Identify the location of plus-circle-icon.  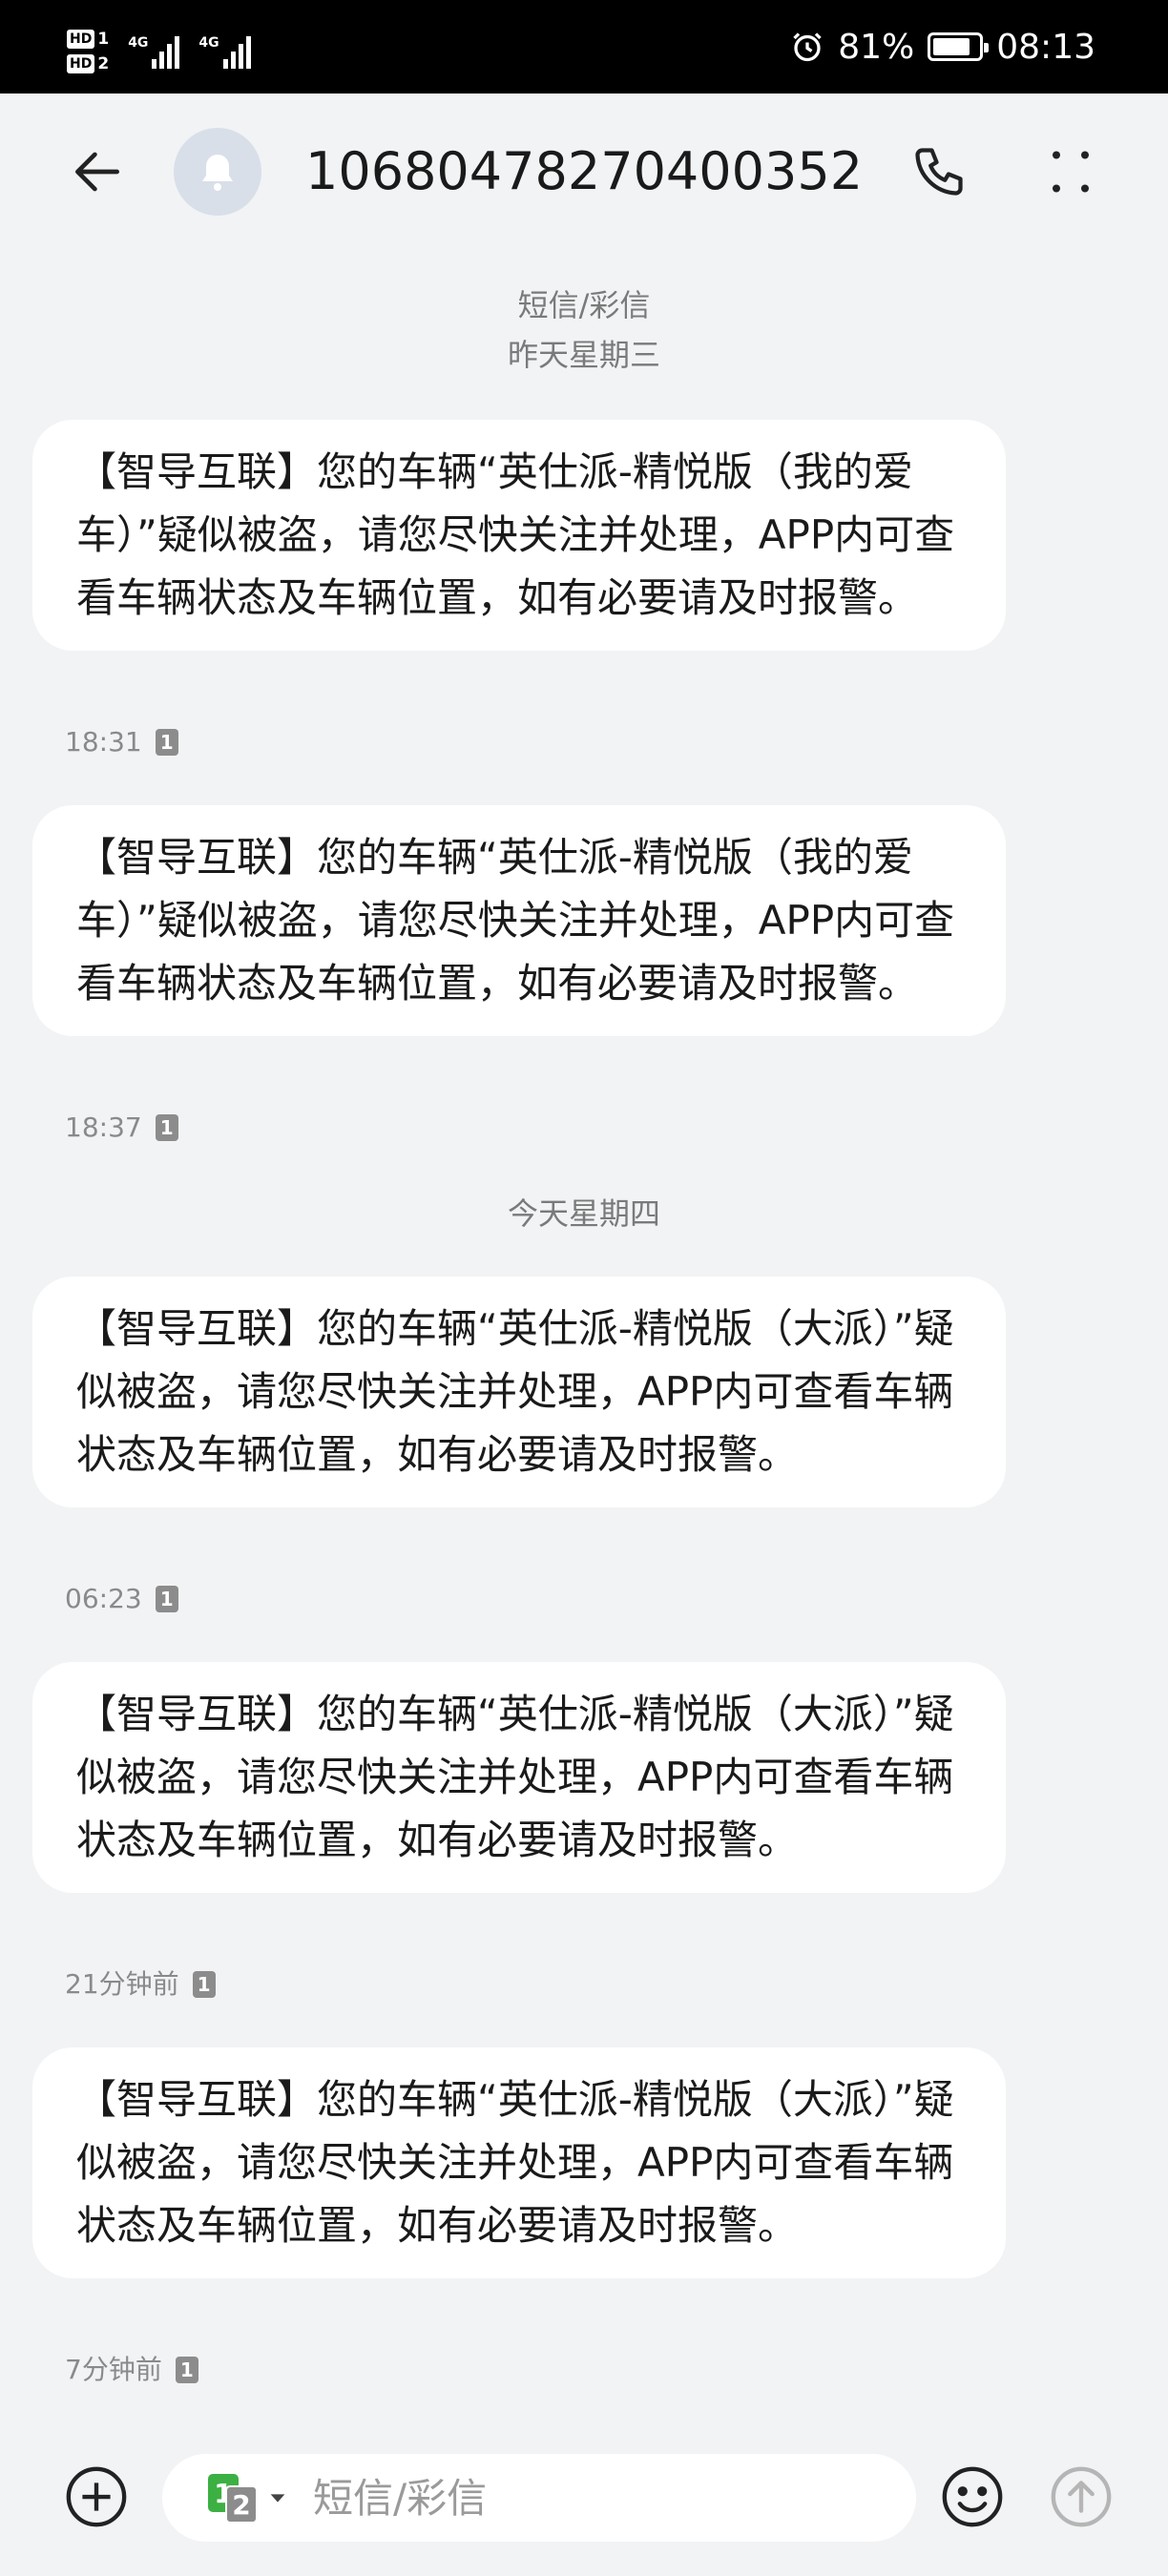
(97, 2496).